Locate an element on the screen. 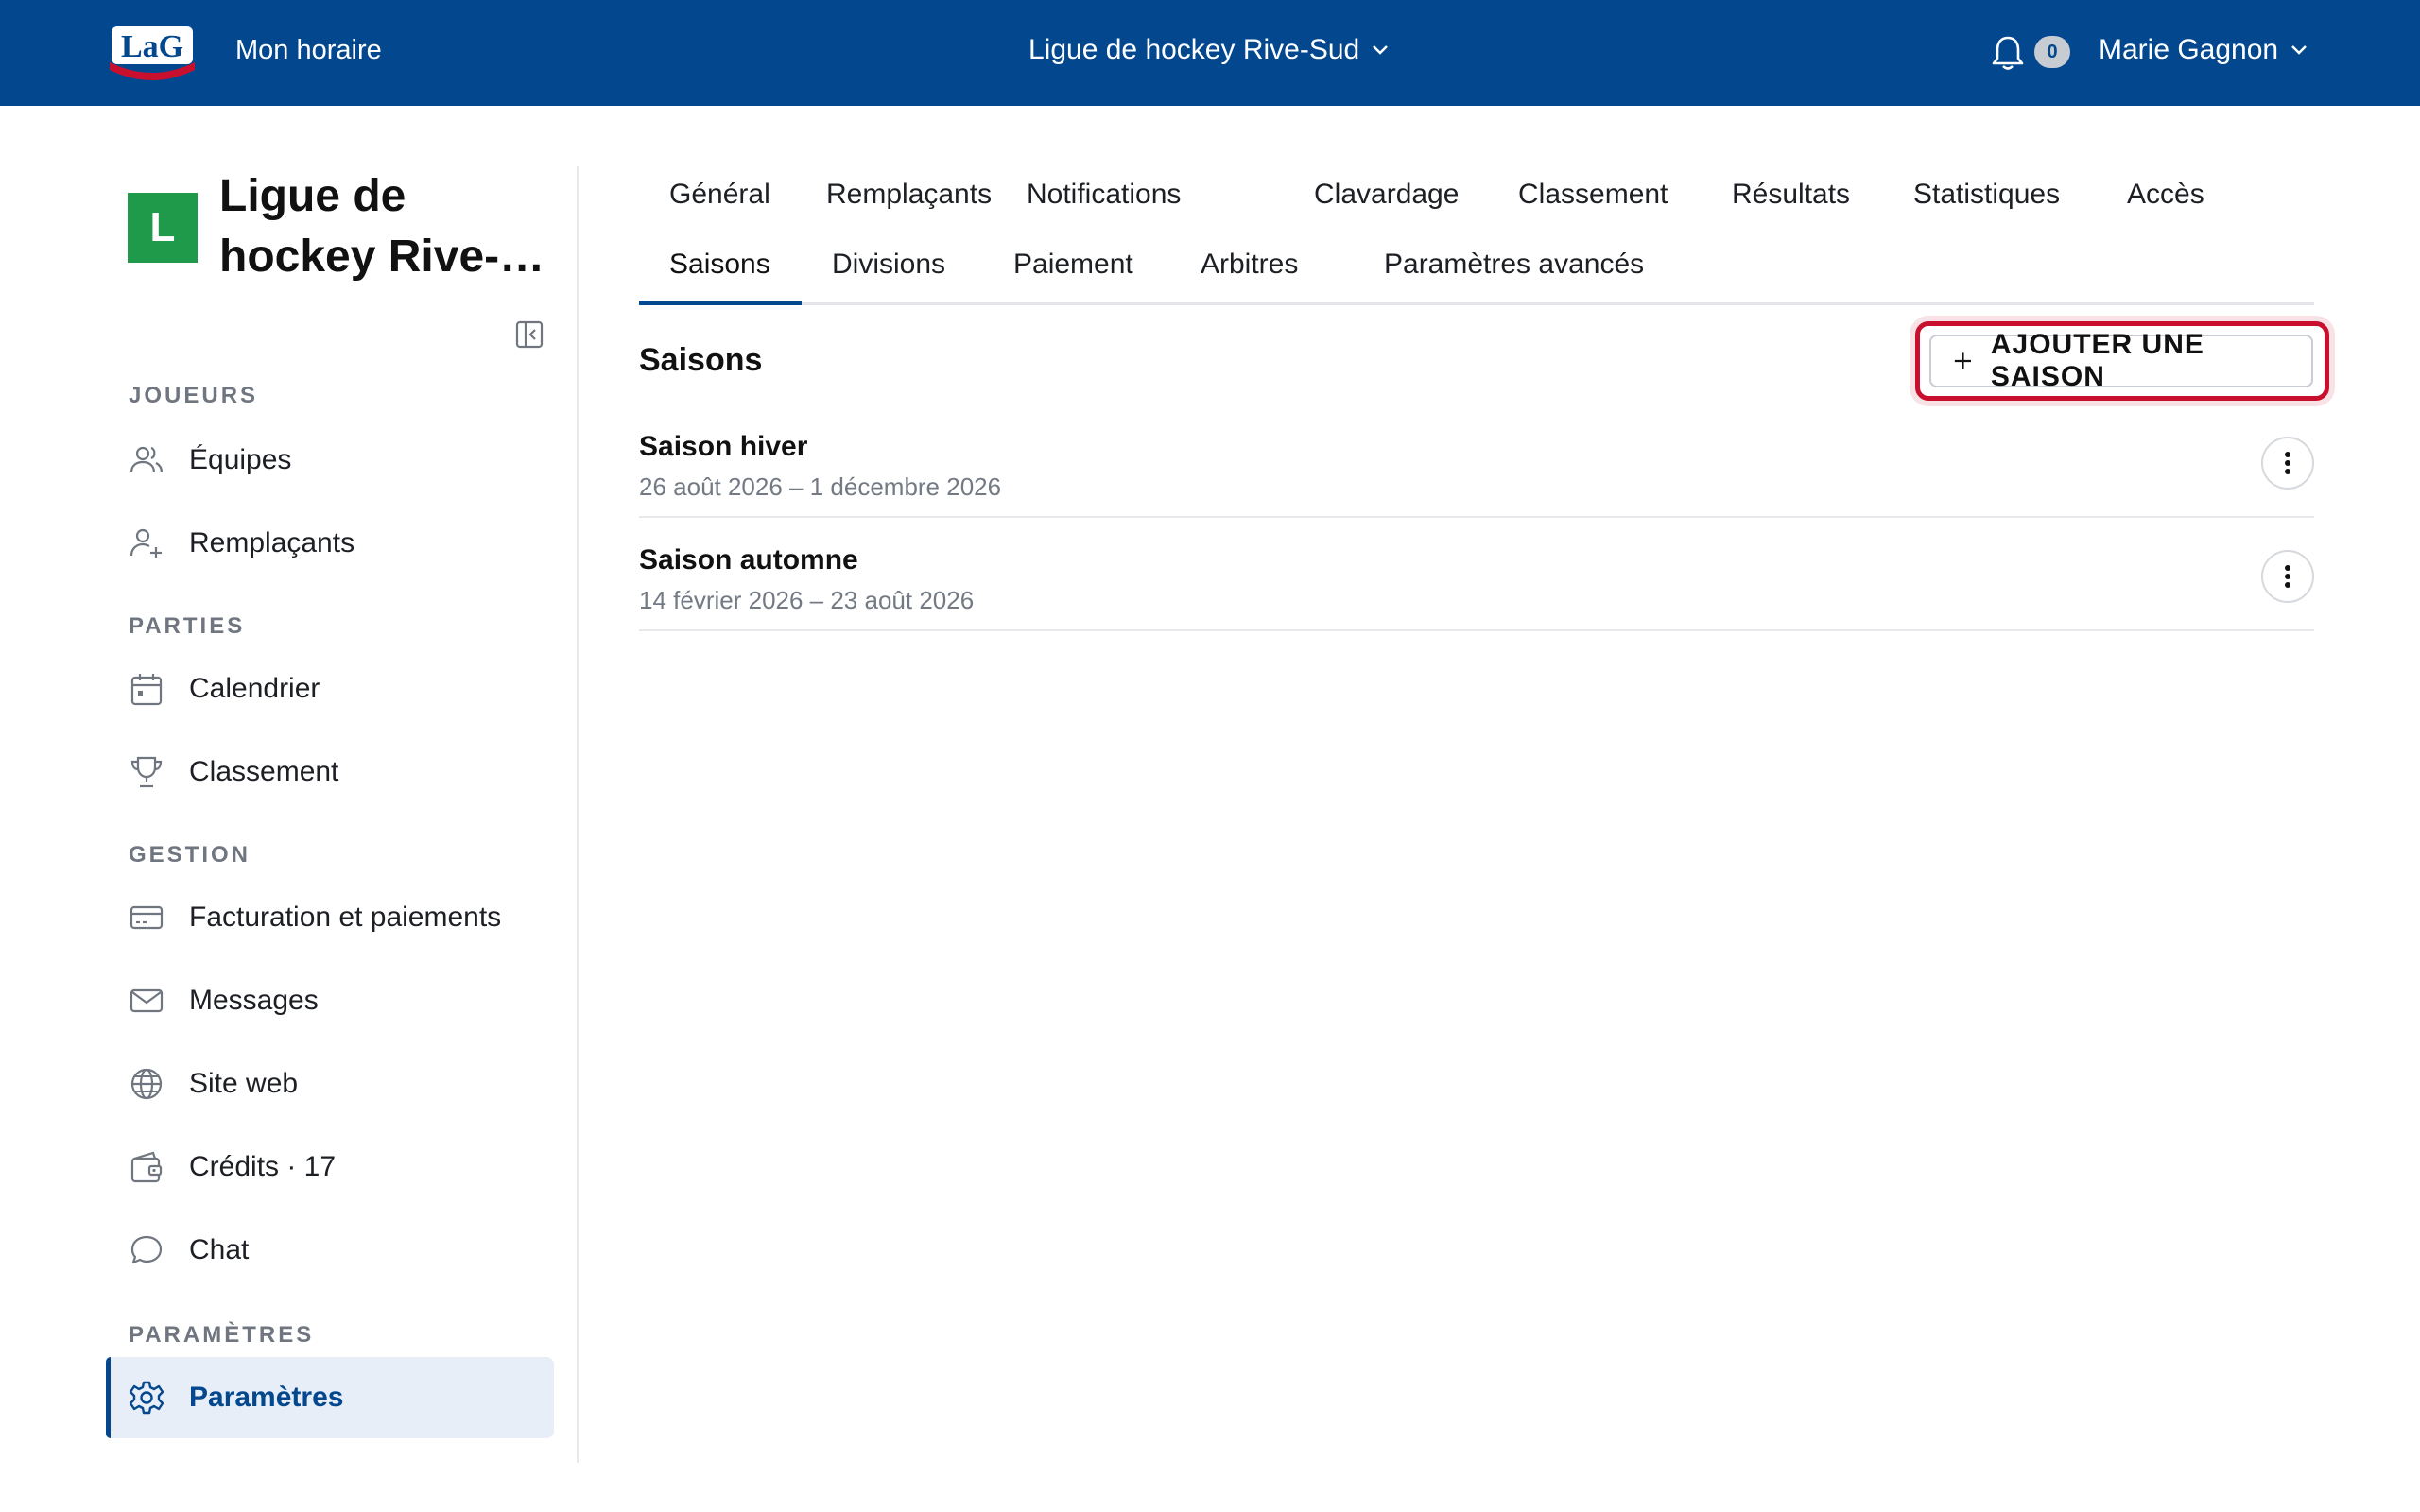 The height and width of the screenshot is (1512, 2420). sidebar-item-credits: Crédits · 17 is located at coordinates (330, 1167).